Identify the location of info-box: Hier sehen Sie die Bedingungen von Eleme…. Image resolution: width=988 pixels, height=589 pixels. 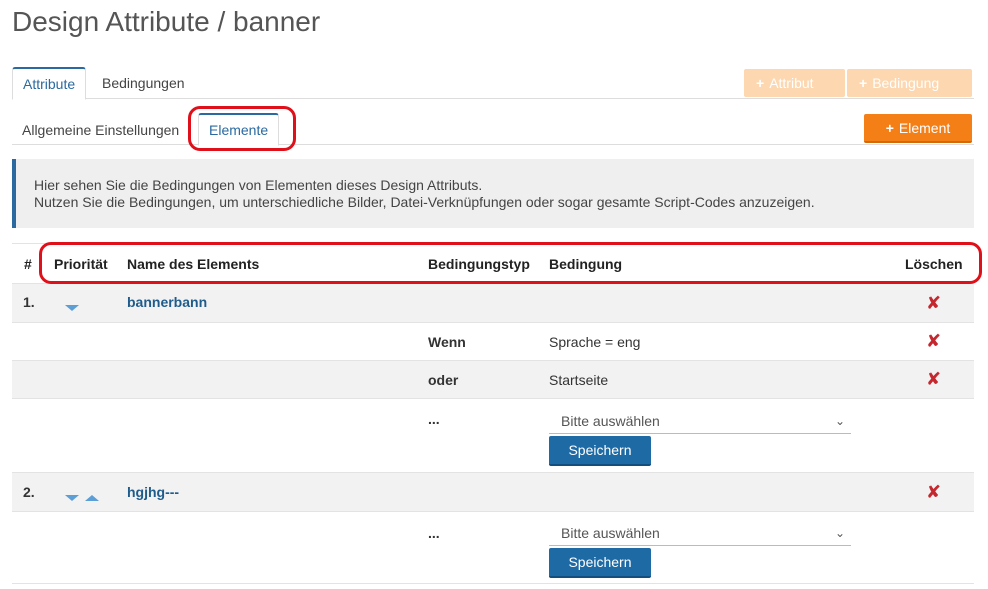
(493, 193).